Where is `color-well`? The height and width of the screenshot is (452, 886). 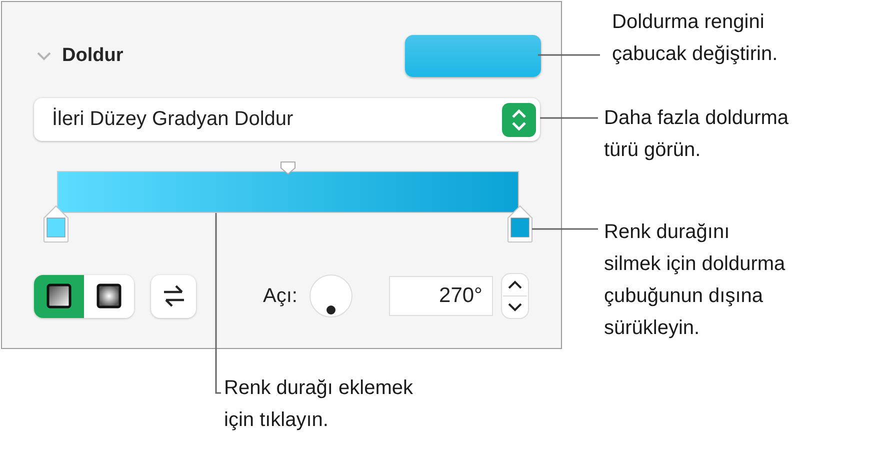
color-well is located at coordinates (473, 56).